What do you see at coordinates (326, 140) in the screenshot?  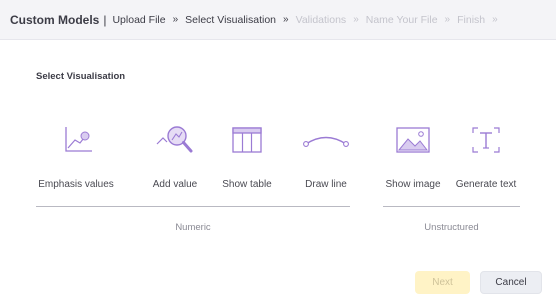 I see `curve-line-icon` at bounding box center [326, 140].